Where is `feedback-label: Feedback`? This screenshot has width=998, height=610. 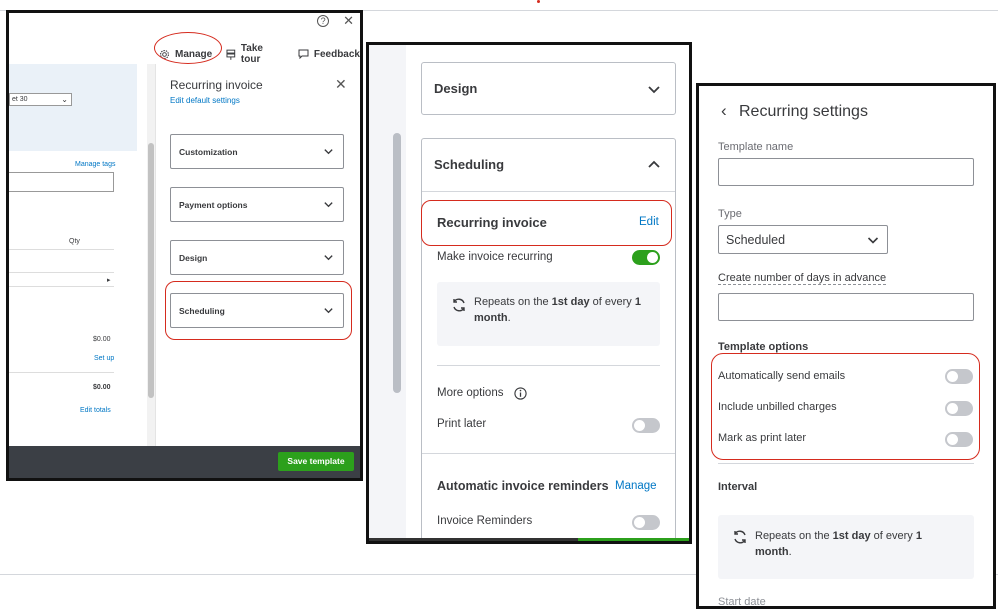
feedback-label: Feedback is located at coordinates (336, 54).